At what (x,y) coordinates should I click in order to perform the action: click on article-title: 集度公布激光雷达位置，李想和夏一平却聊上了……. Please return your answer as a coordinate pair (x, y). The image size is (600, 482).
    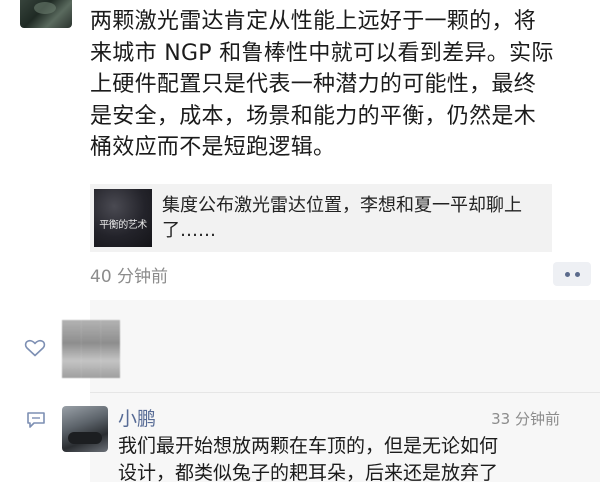
    Looking at the image, I should click on (342, 218).